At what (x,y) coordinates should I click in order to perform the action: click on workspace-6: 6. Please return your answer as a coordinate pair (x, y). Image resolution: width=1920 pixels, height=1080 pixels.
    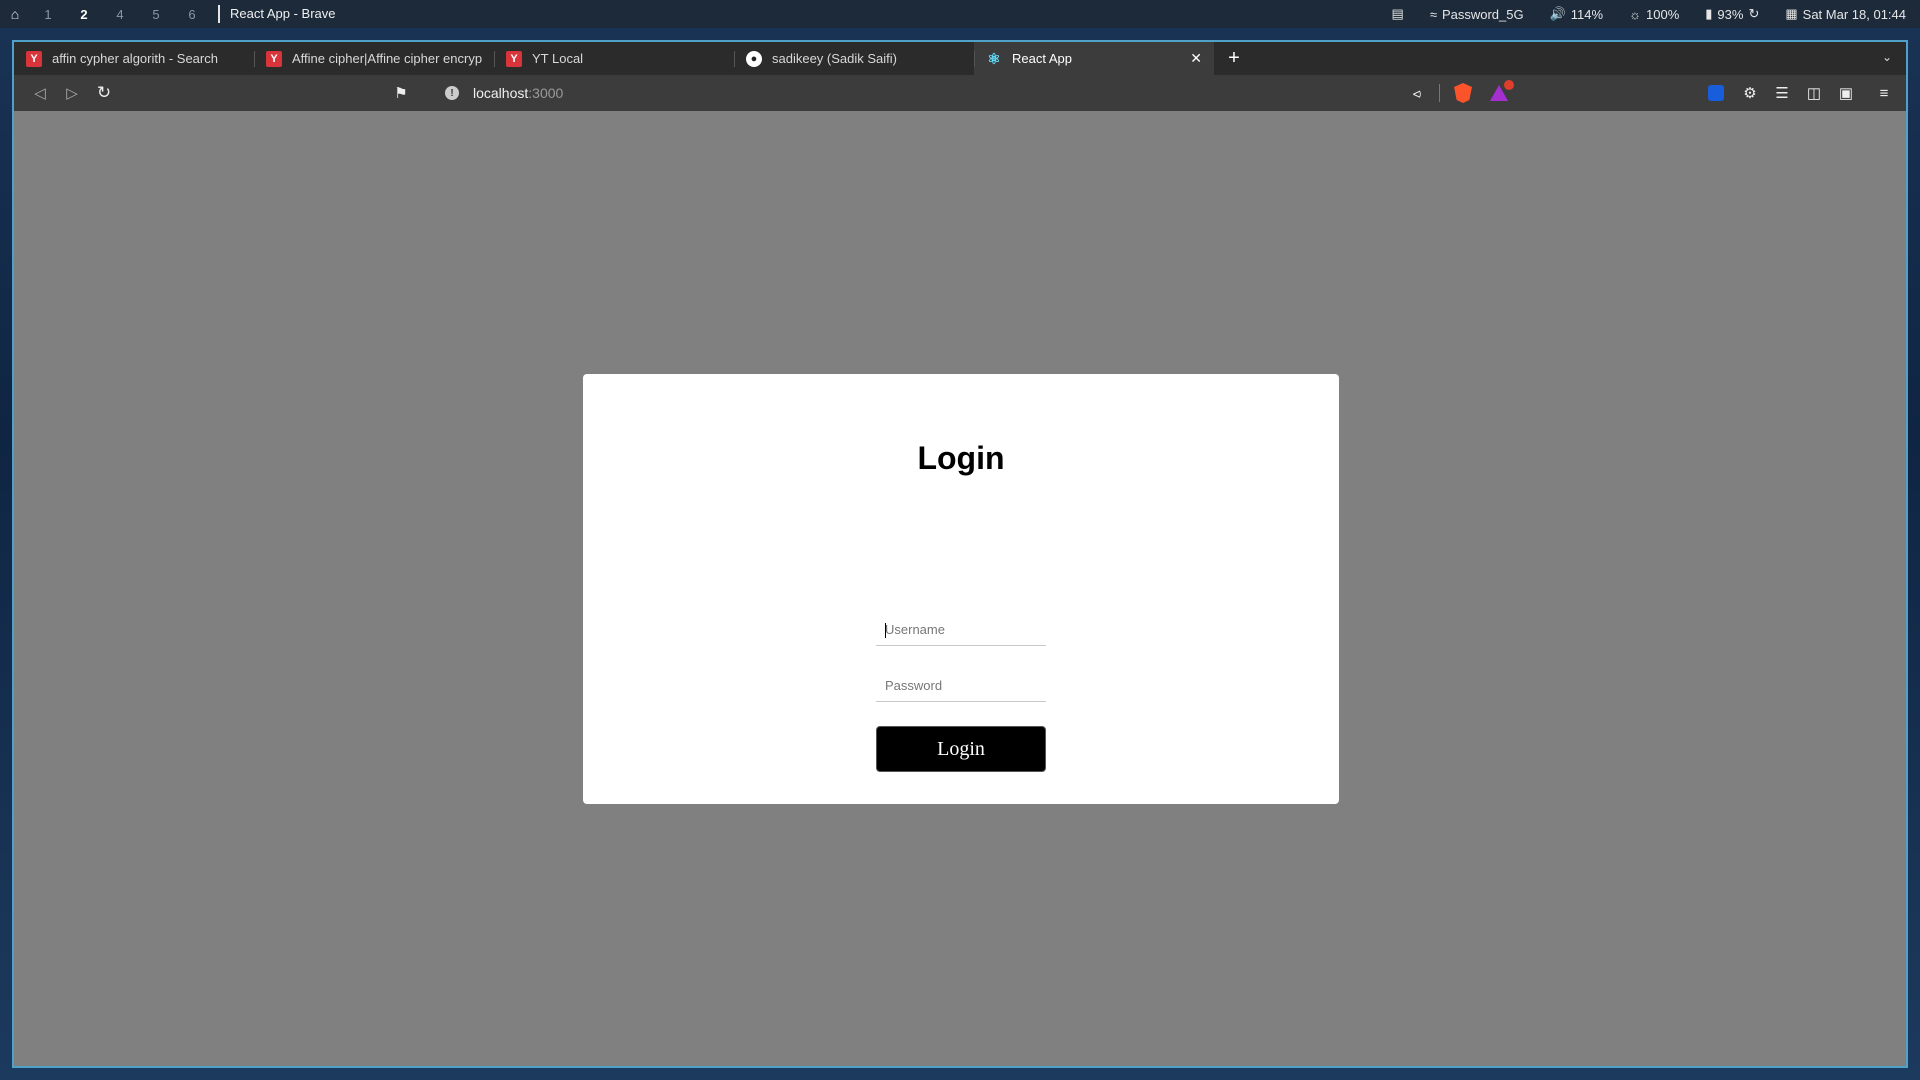
    Looking at the image, I should click on (192, 14).